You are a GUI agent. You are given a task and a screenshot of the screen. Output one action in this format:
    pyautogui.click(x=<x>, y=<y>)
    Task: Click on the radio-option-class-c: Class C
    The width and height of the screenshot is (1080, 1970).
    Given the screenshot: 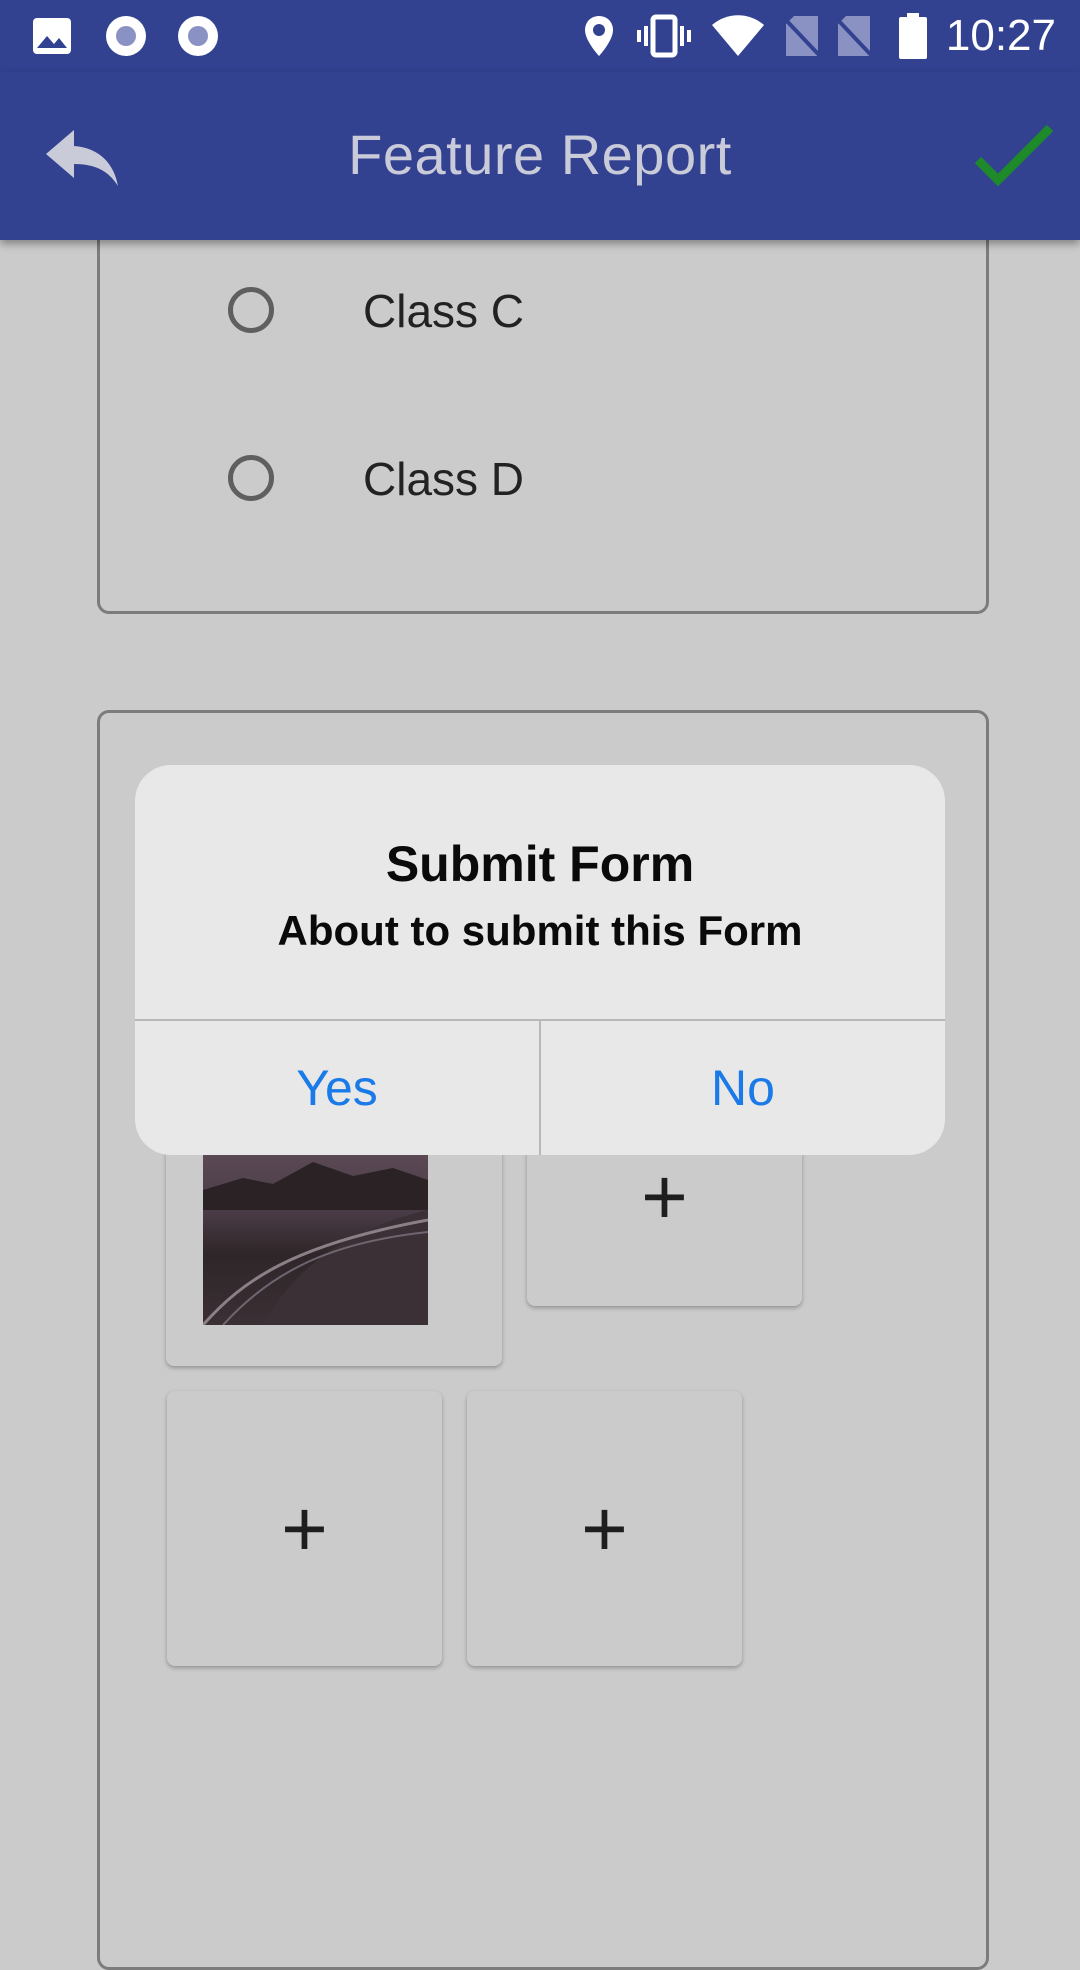 What is the action you would take?
    pyautogui.click(x=376, y=310)
    